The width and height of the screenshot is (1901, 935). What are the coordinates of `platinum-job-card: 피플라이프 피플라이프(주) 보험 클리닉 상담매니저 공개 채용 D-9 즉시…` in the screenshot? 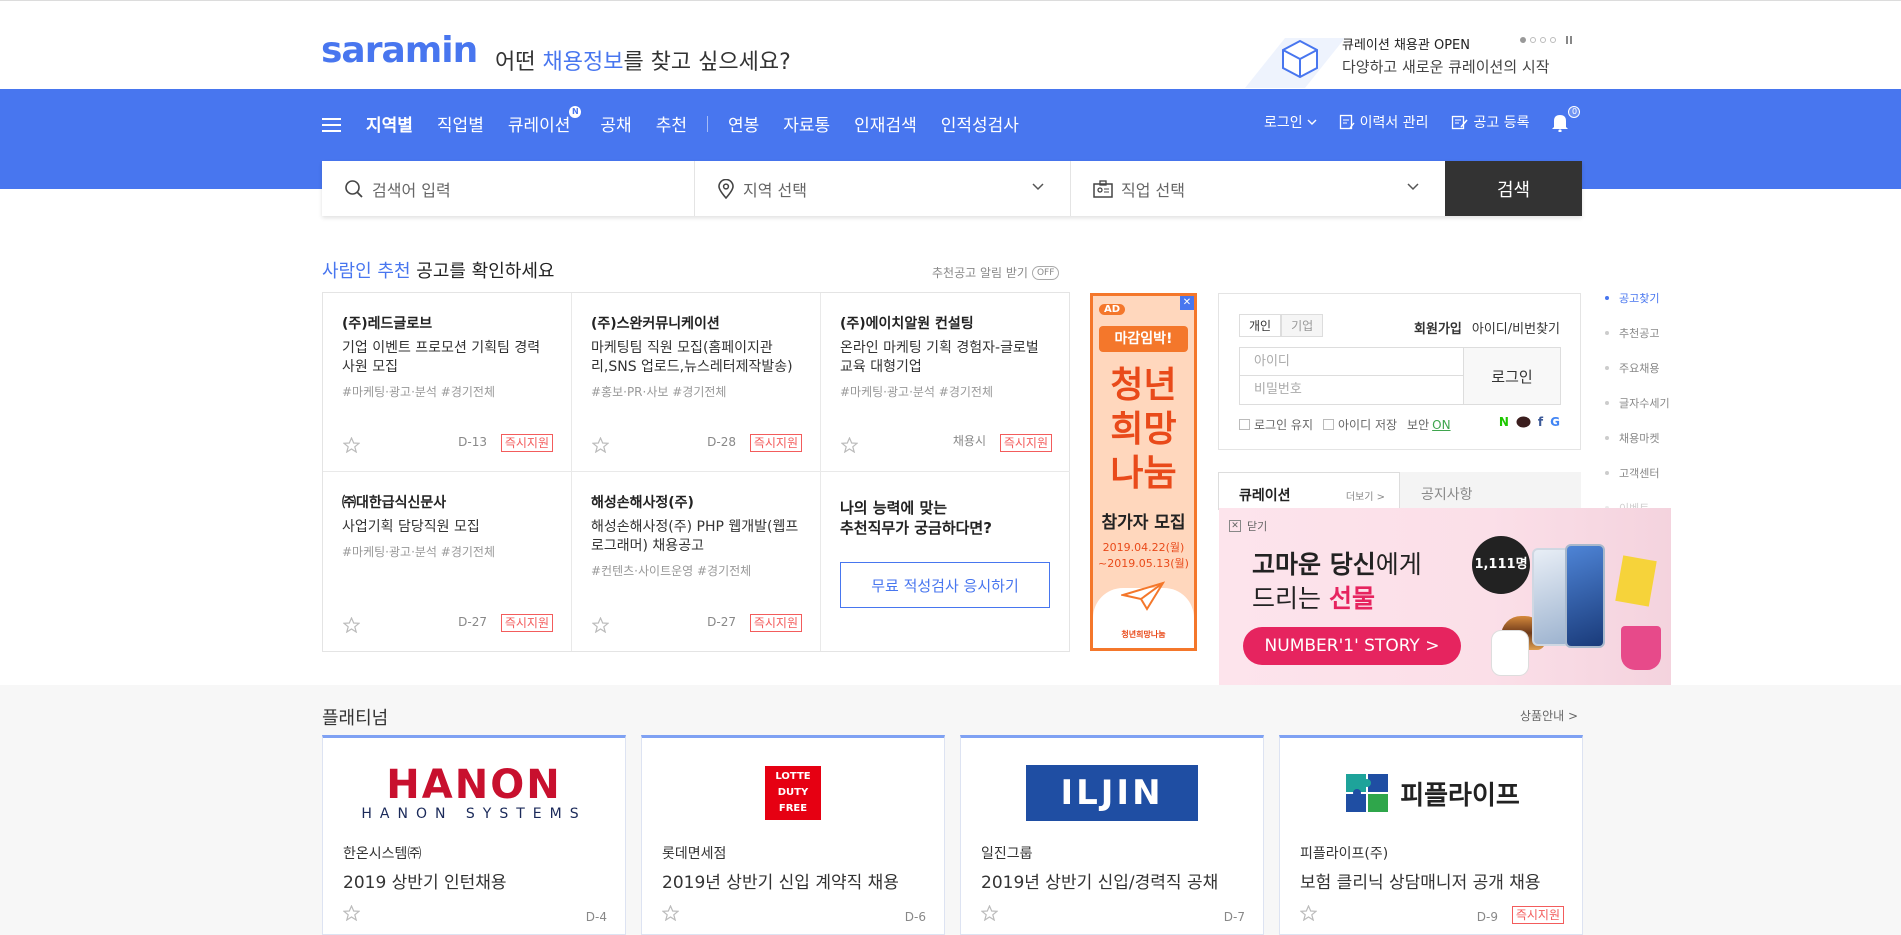 It's located at (1431, 835).